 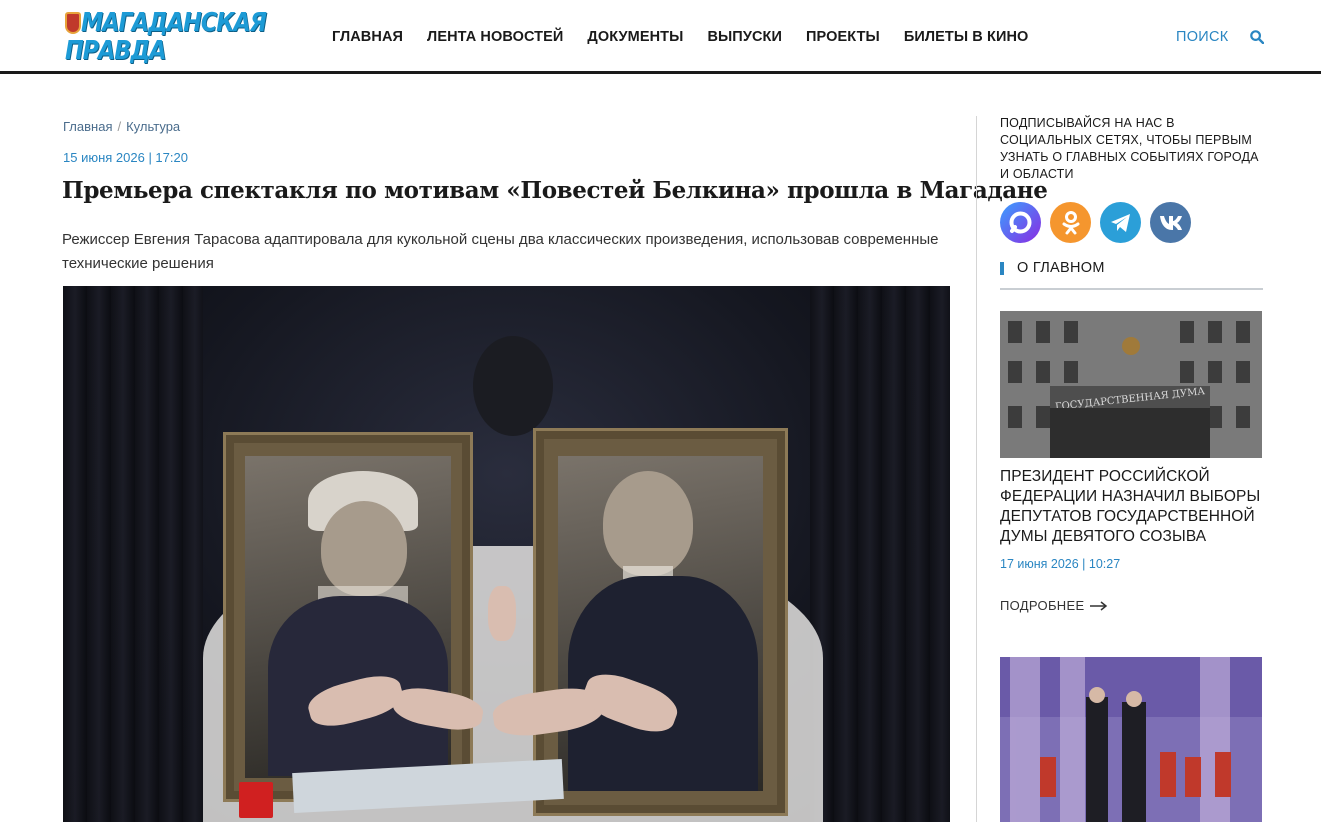 What do you see at coordinates (367, 37) in the screenshot?
I see `nav-item-home: ГЛАВНАЯ` at bounding box center [367, 37].